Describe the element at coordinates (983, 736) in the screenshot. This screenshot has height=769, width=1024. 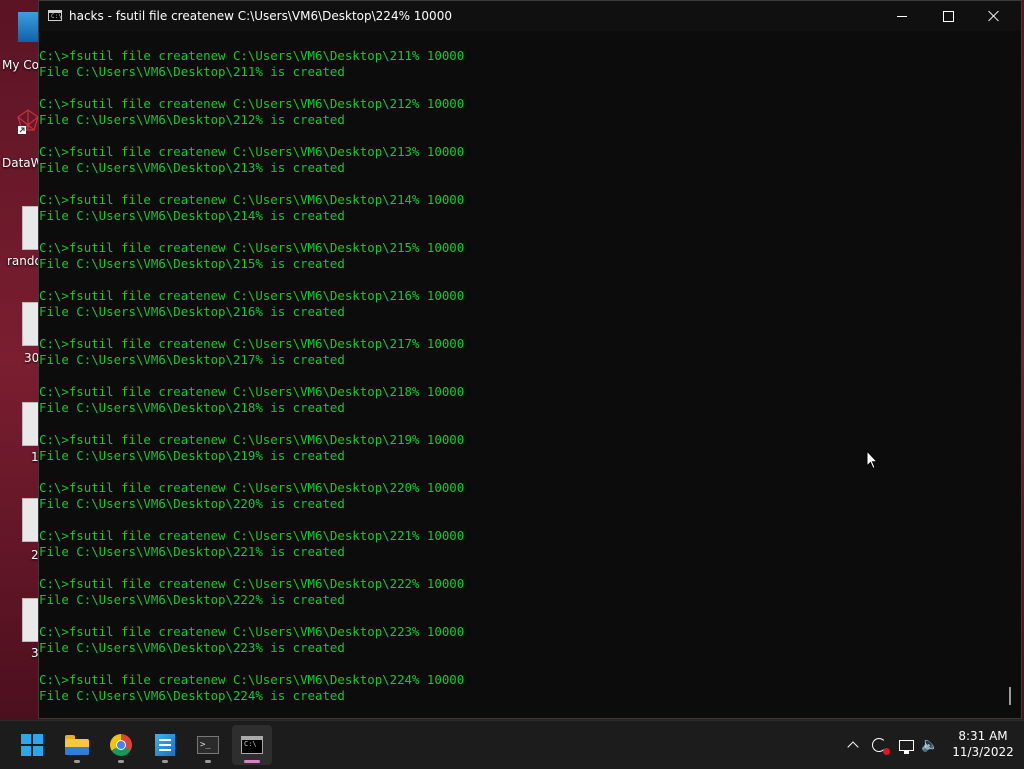
I see `clock-time: 8:31 AM` at that location.